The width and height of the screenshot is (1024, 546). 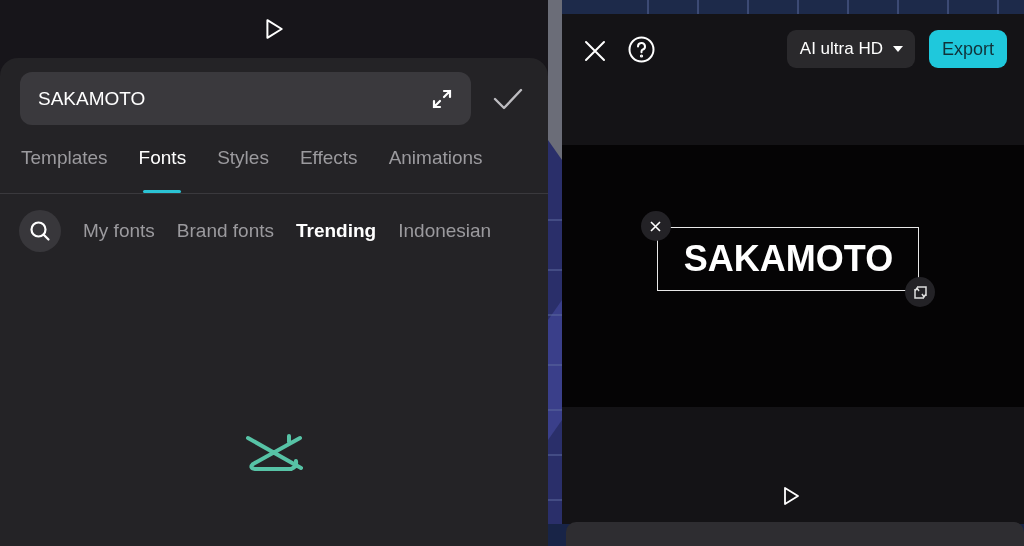 I want to click on search-button, so click(x=40, y=231).